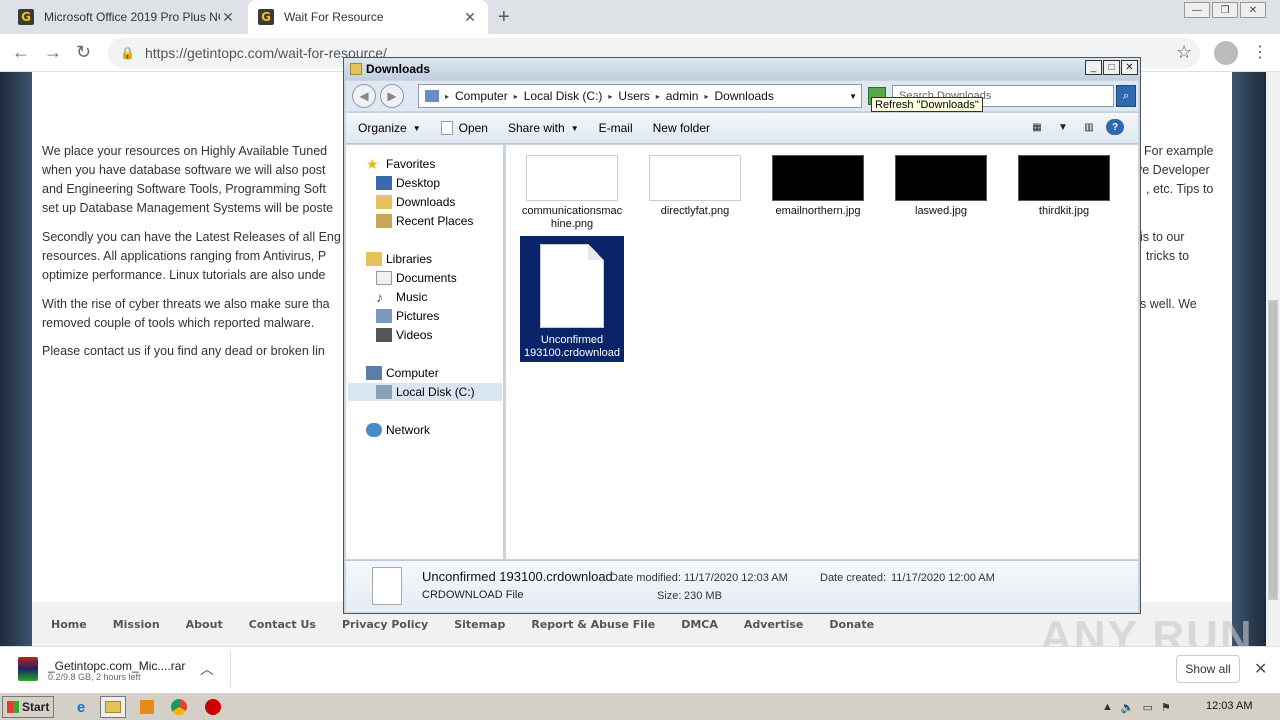 This screenshot has height=720, width=1280. I want to click on show-all-button: Show all, so click(1208, 669).